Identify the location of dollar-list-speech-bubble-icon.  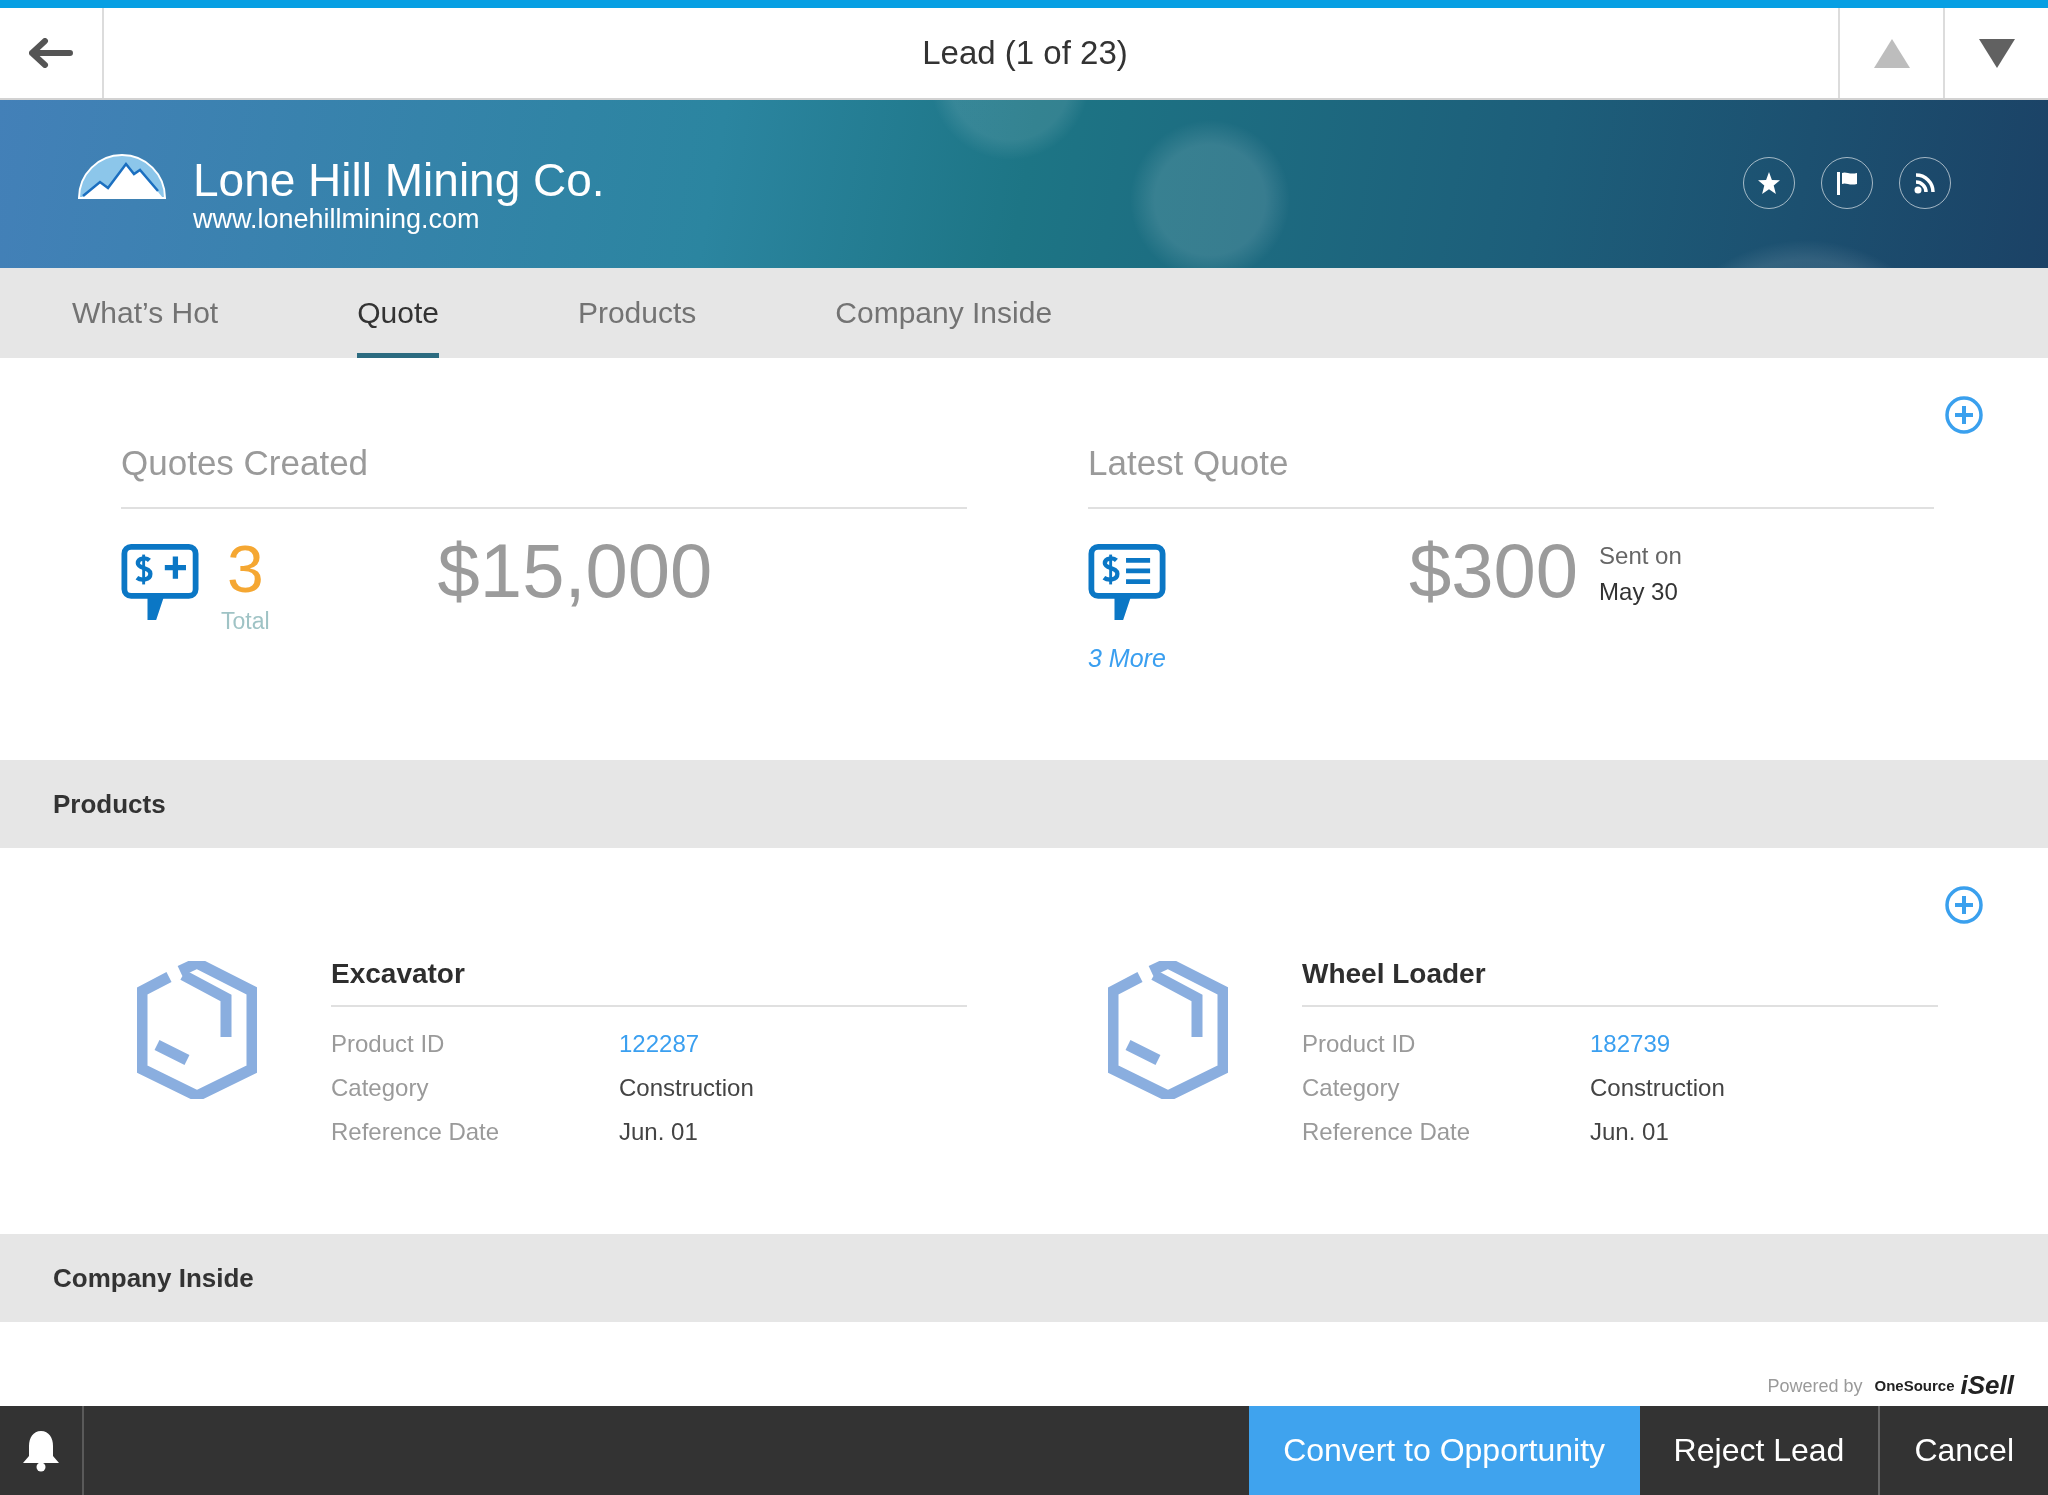
(1127, 582).